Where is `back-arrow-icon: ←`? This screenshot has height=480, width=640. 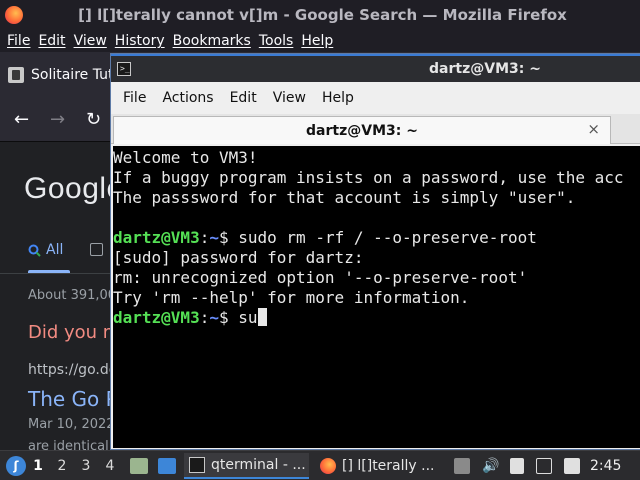
back-arrow-icon: ← is located at coordinates (32, 119).